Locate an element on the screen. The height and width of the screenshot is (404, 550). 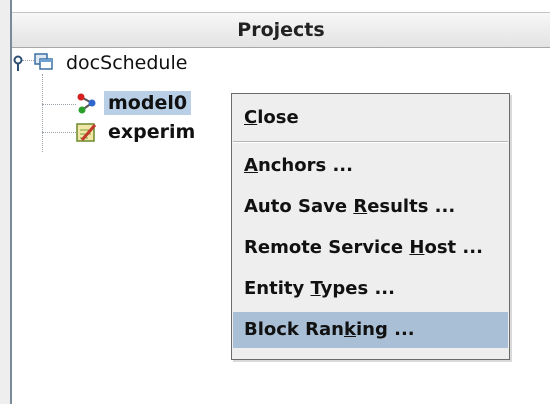
mnemonic-char: A is located at coordinates (251, 165).